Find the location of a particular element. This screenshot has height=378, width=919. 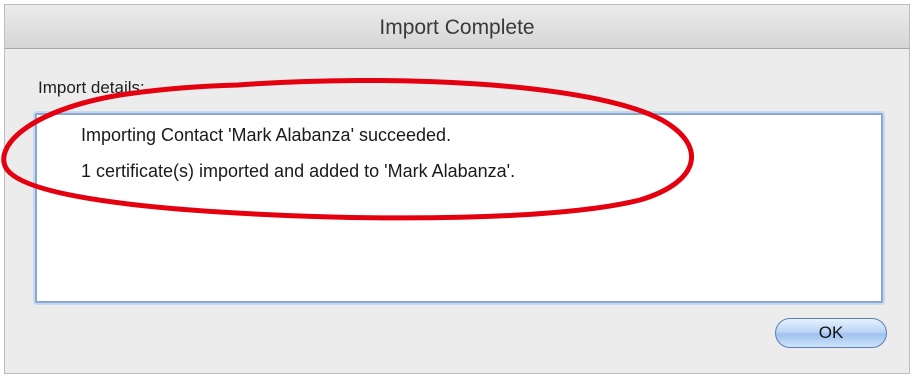

dialog-titlebar: Import Complete is located at coordinates (457, 27).